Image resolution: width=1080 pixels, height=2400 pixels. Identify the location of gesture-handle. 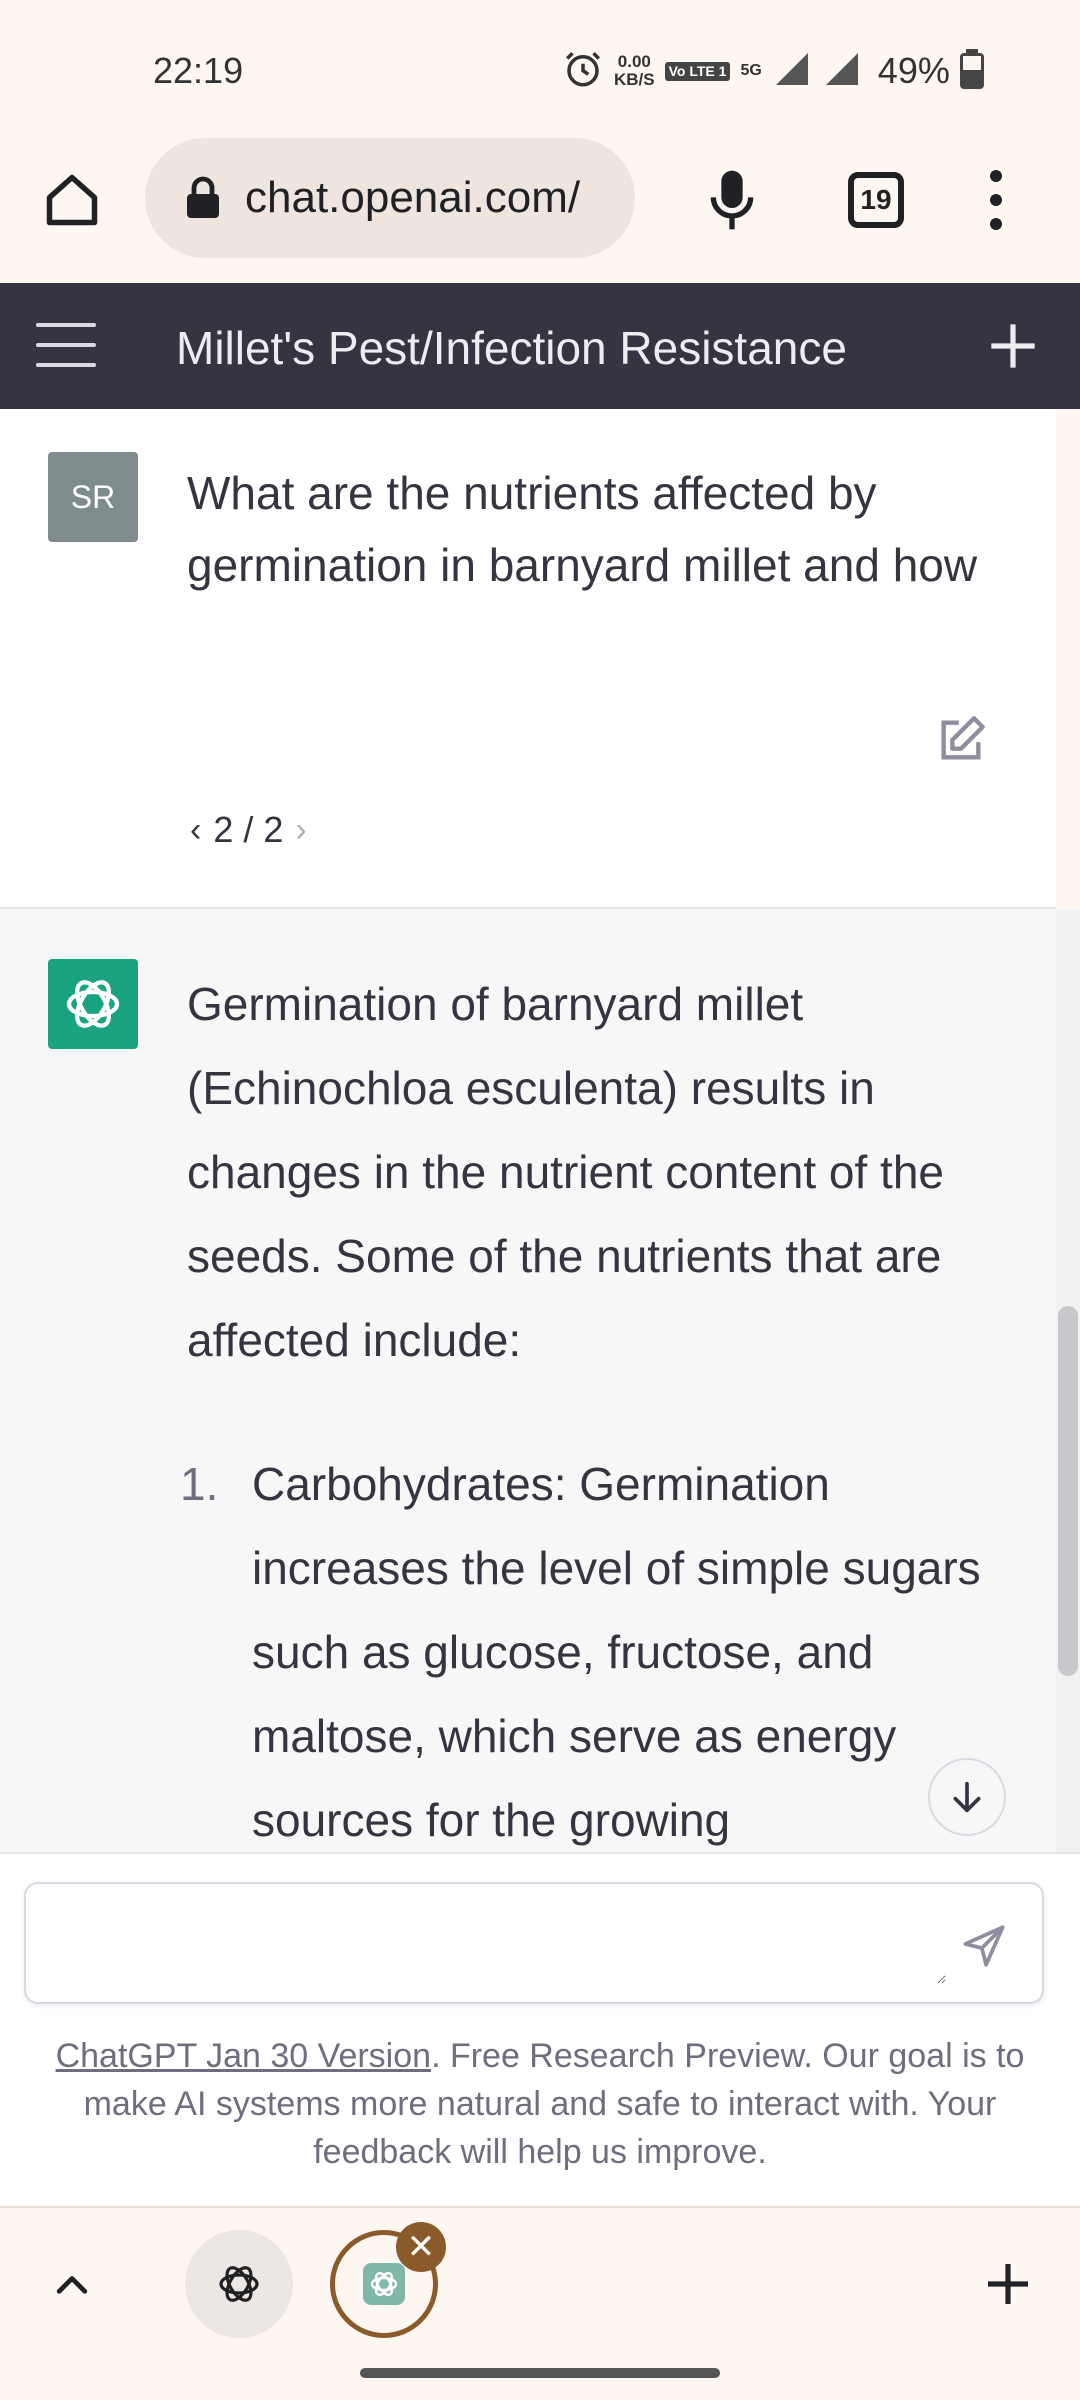
(540, 2373).